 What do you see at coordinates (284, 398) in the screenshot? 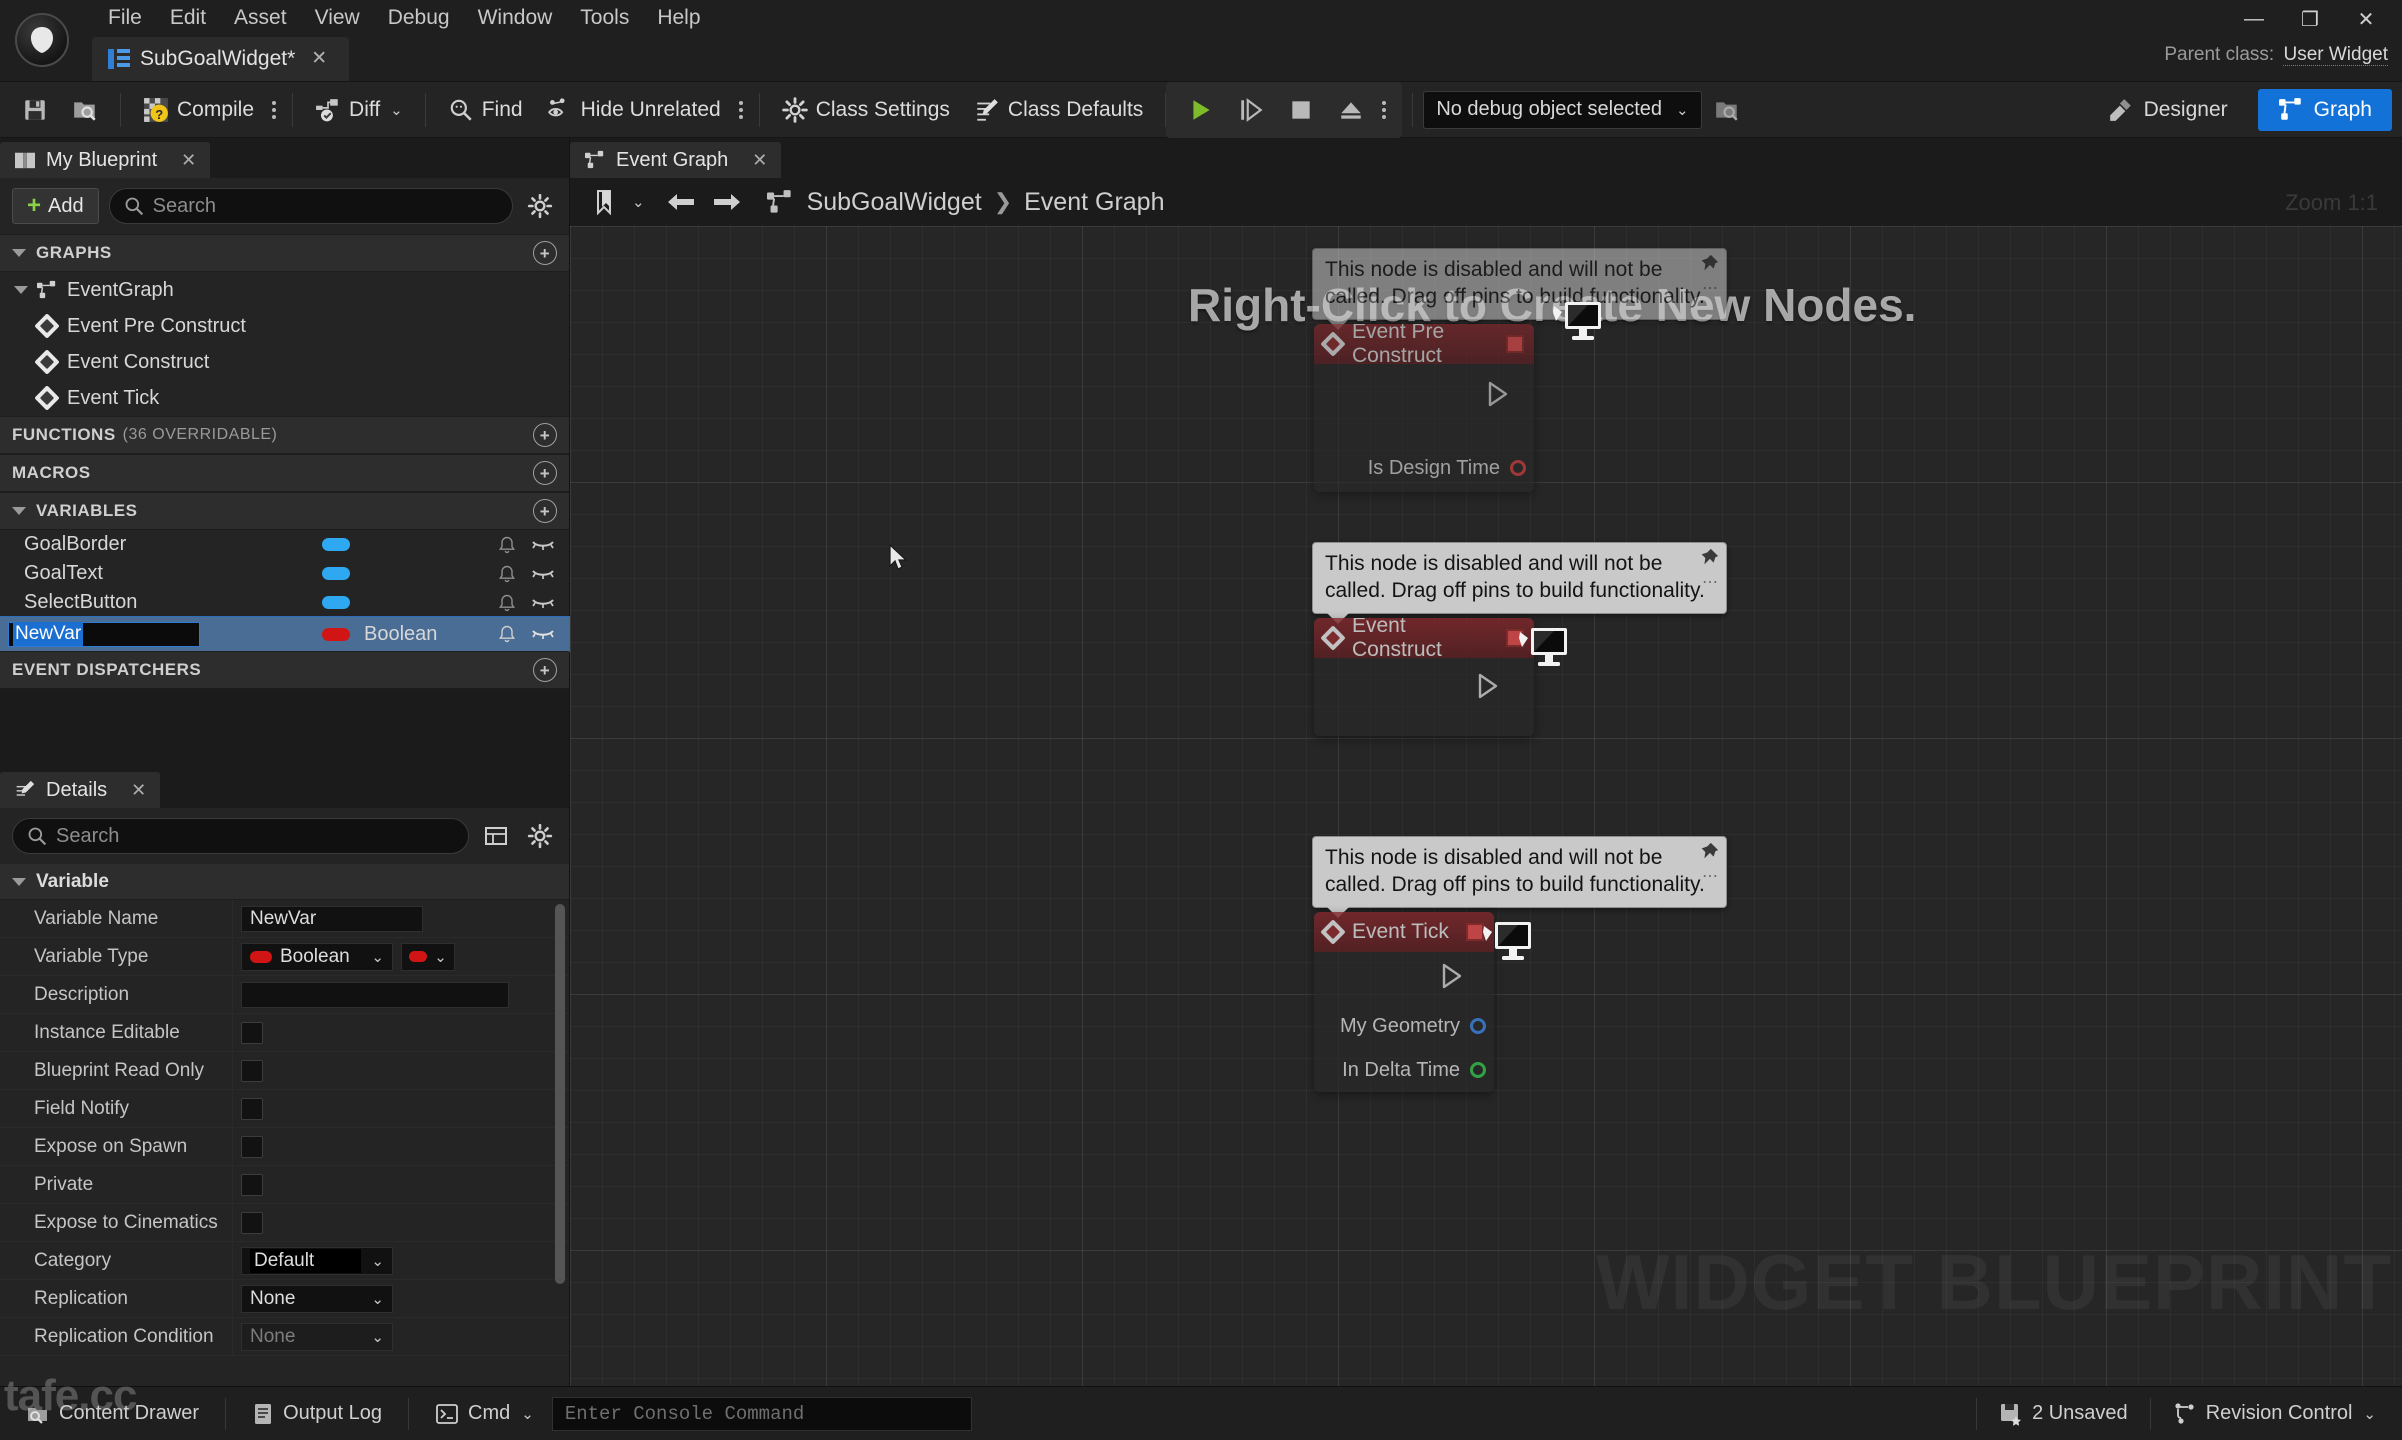
I see `tree-item-event-tick: Event Tick` at bounding box center [284, 398].